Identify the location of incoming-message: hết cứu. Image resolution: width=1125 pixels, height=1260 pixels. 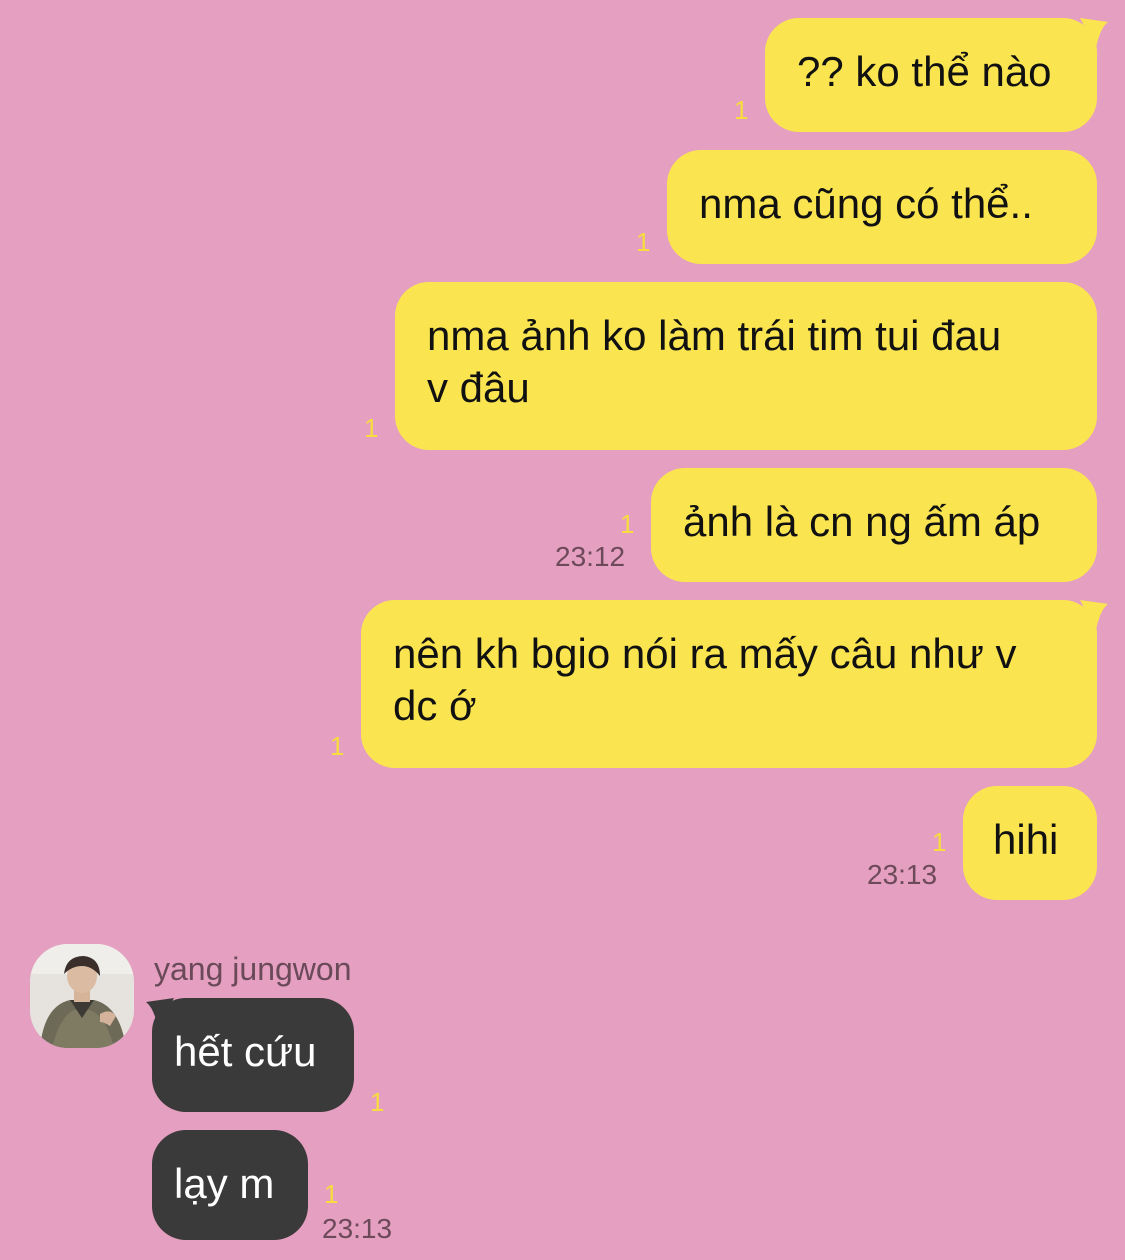
(253, 1055).